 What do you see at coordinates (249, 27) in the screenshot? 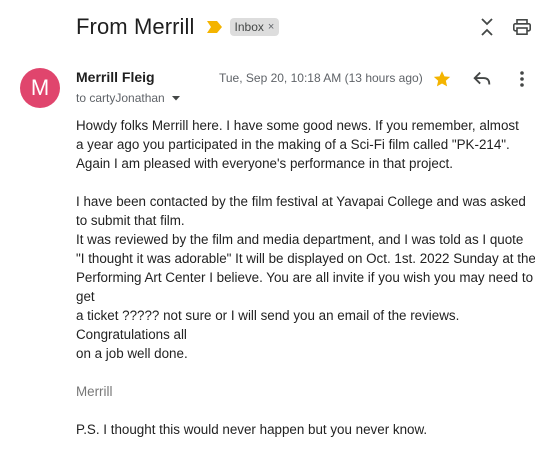
I see `label-chip-text: Inbox` at bounding box center [249, 27].